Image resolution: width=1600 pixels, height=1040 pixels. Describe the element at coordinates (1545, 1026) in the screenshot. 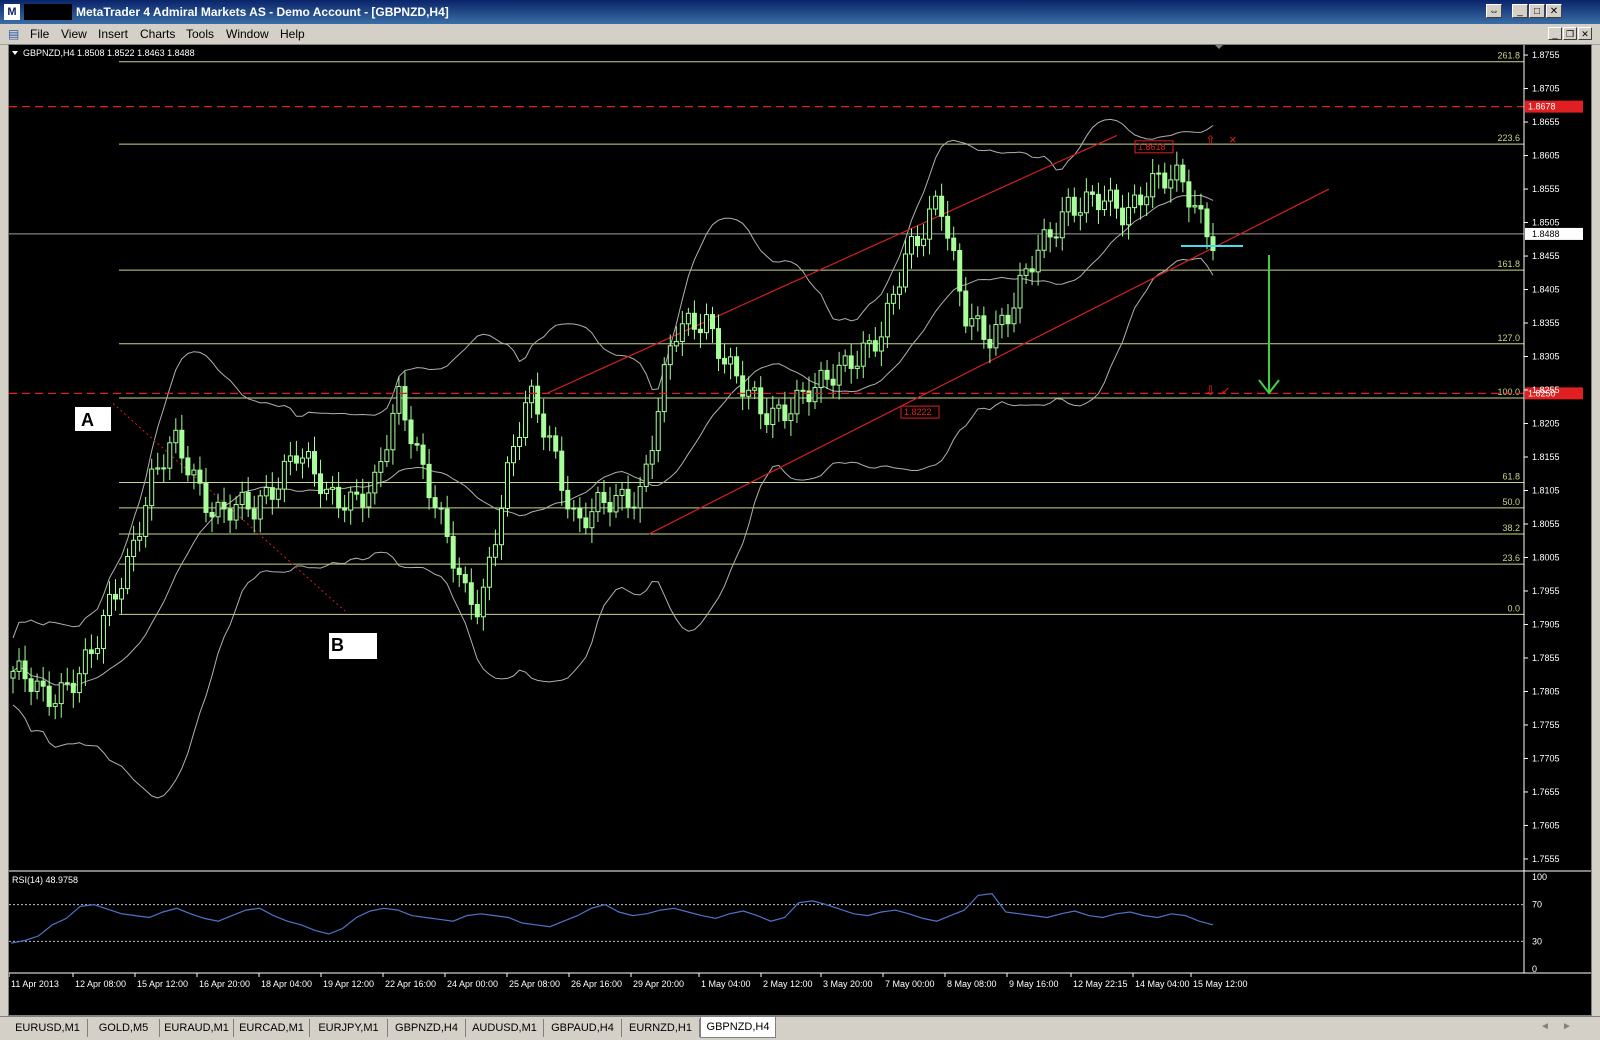

I see `tab-scroll-left-icon: ◄` at that location.